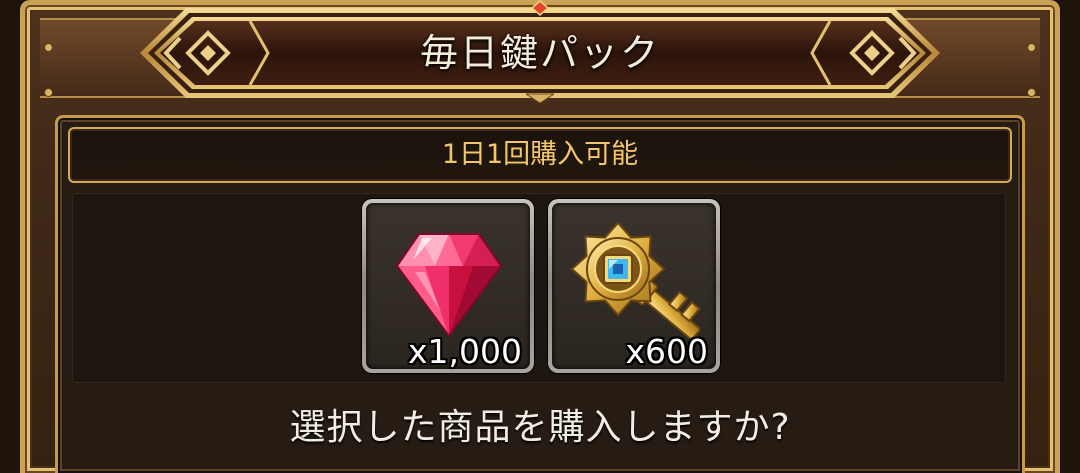 Image resolution: width=1080 pixels, height=473 pixels. I want to click on item-slot-gems: x1,000, so click(448, 286).